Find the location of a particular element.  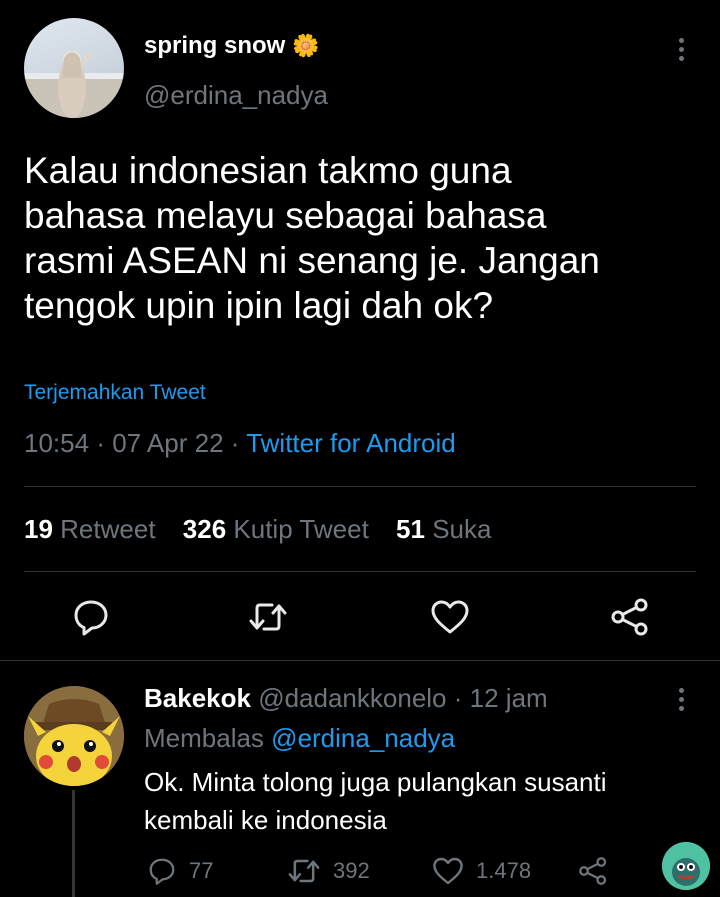

sunflower-emoji-icon: 🌼 is located at coordinates (306, 45).